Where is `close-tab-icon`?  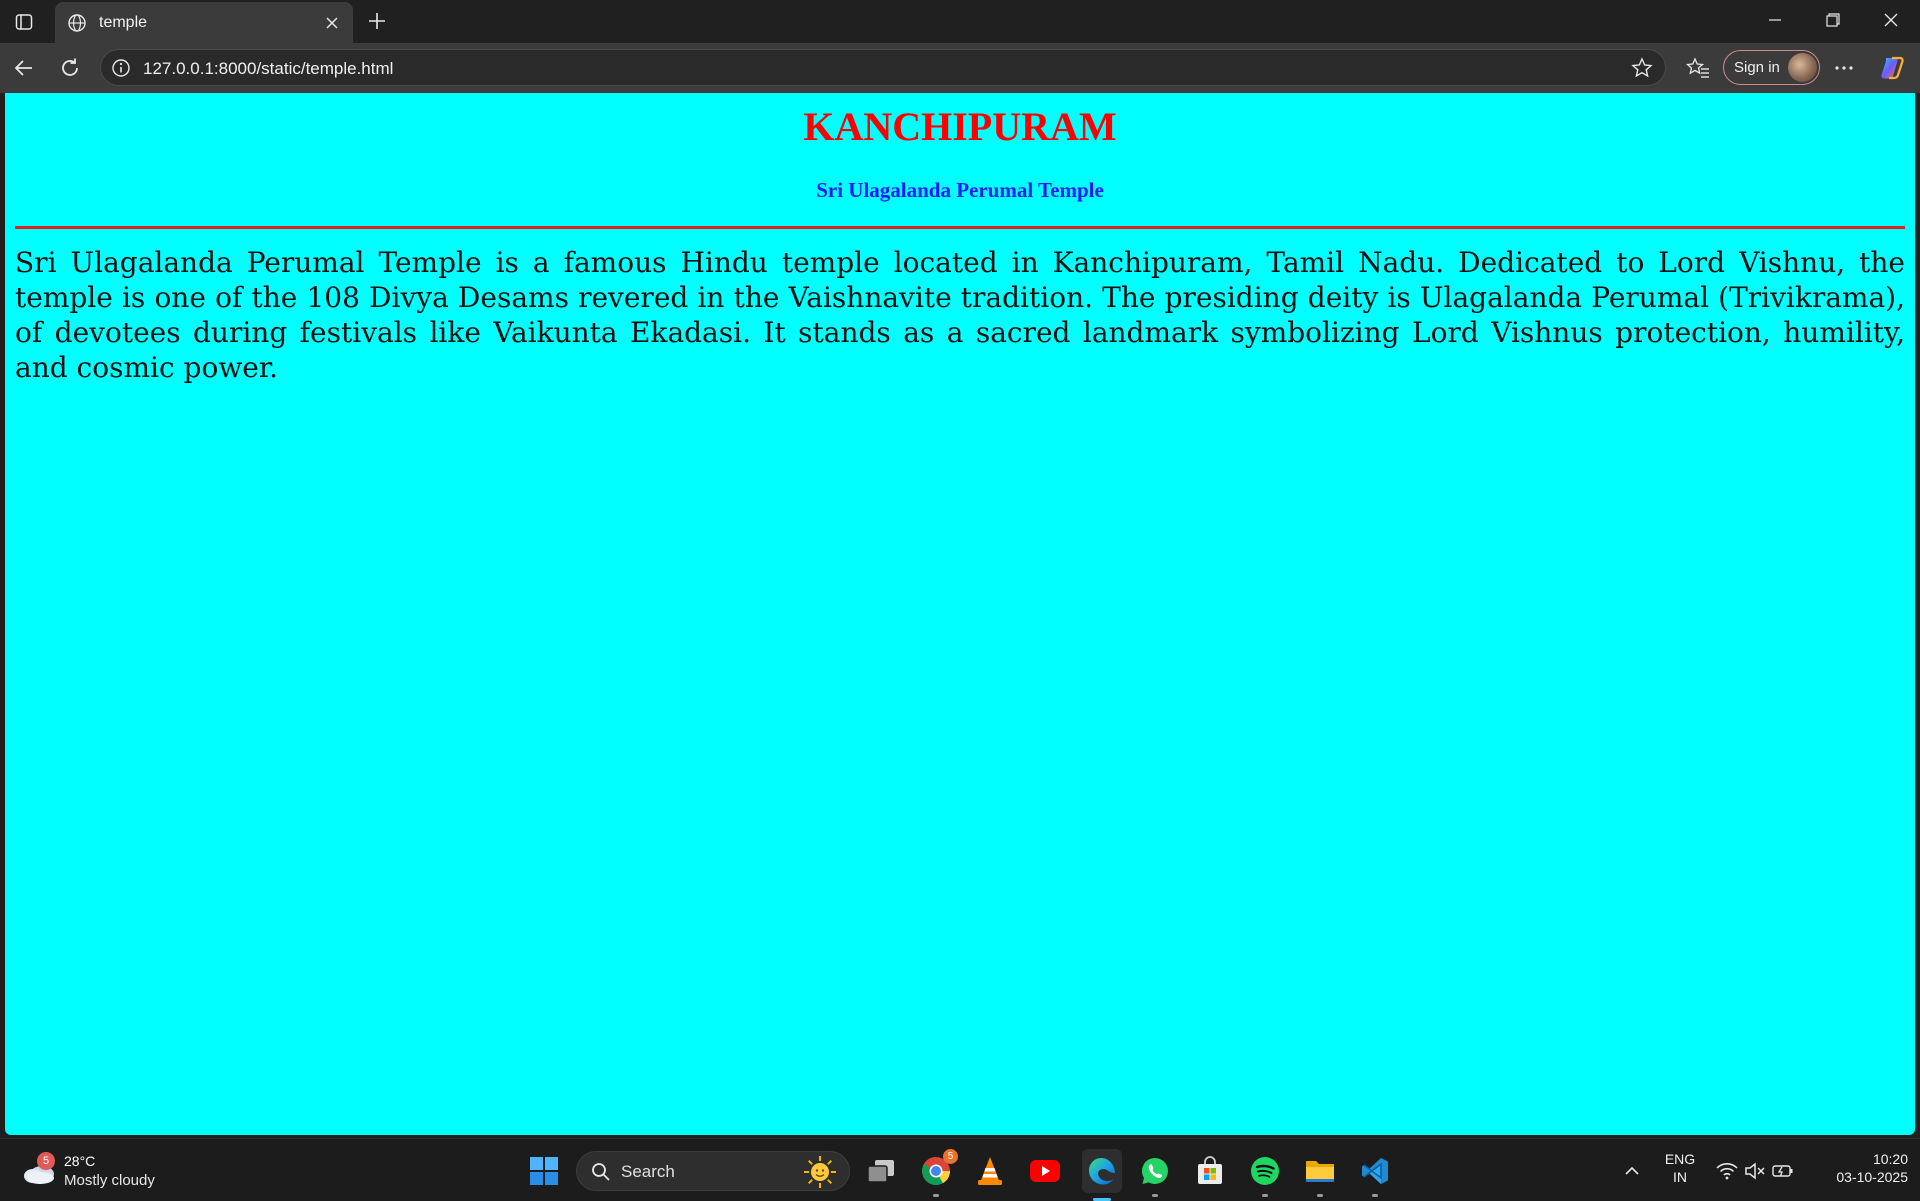 close-tab-icon is located at coordinates (332, 23).